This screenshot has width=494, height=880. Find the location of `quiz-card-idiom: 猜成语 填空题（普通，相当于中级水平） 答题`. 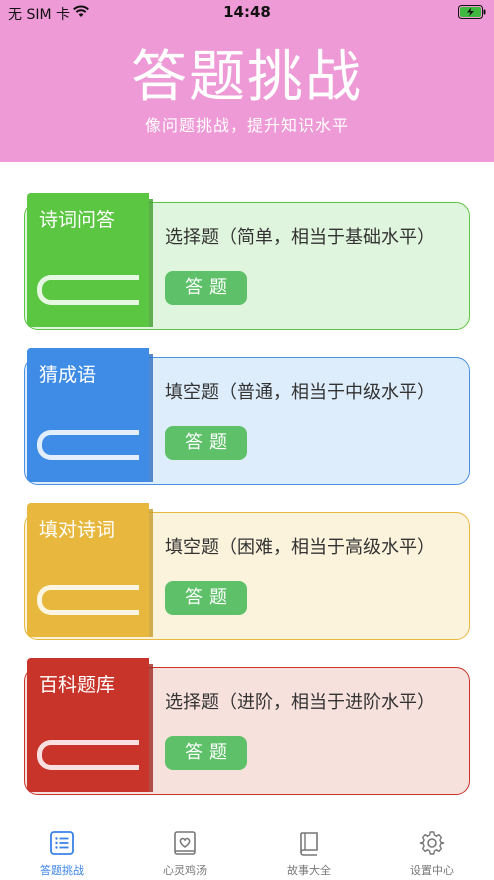

quiz-card-idiom: 猜成语 填空题（普通，相当于中级水平） 答题 is located at coordinates (247, 416).